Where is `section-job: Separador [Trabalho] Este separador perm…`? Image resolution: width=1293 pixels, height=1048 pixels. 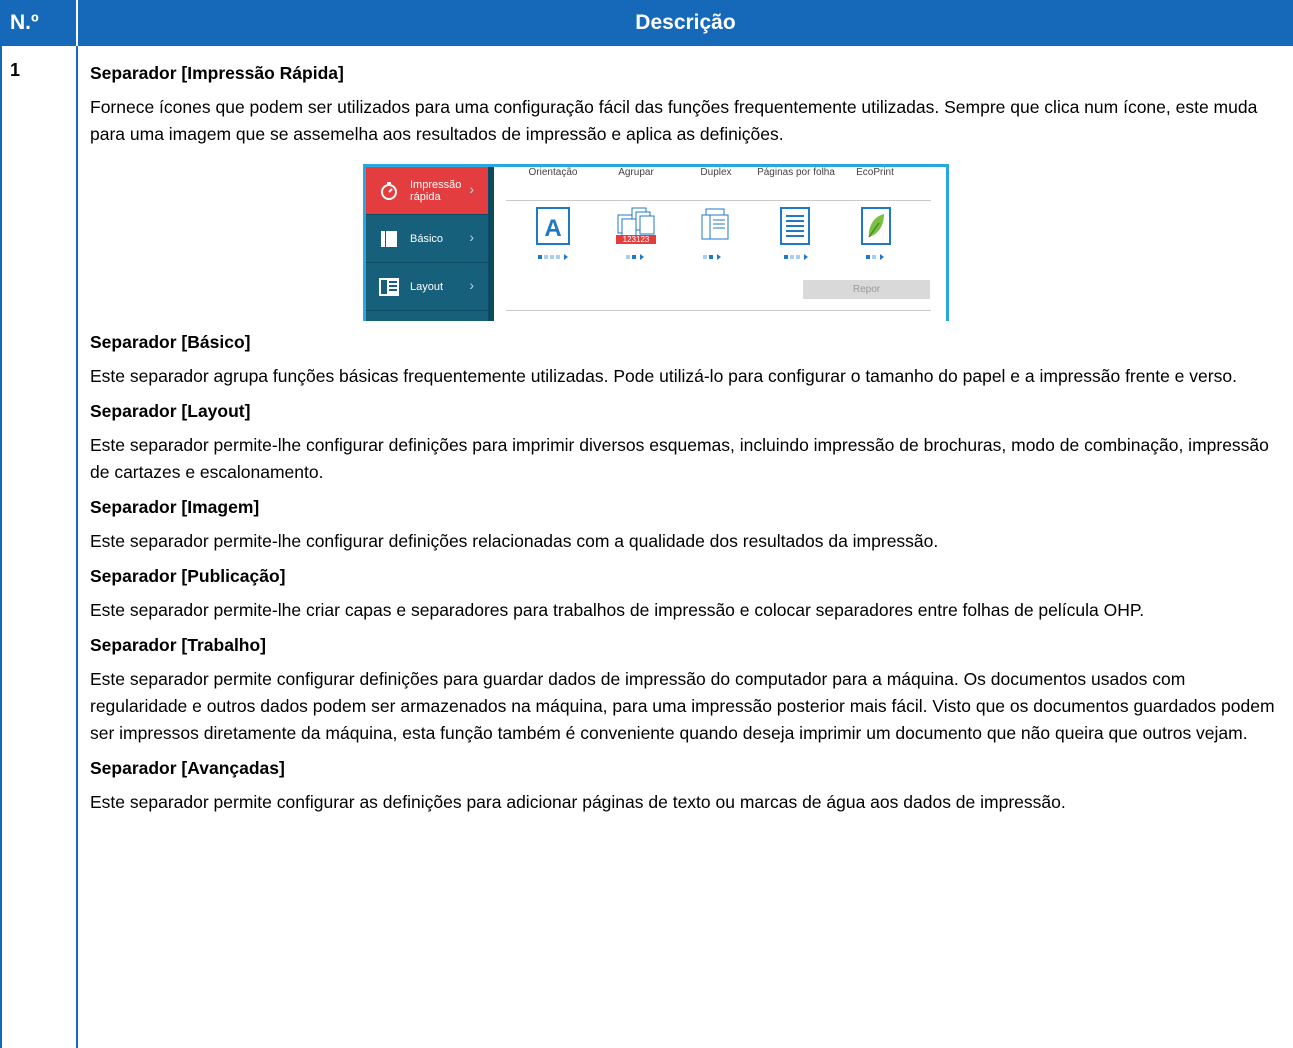
section-job: Separador [Trabalho] Este separador perm… is located at coordinates (687, 690).